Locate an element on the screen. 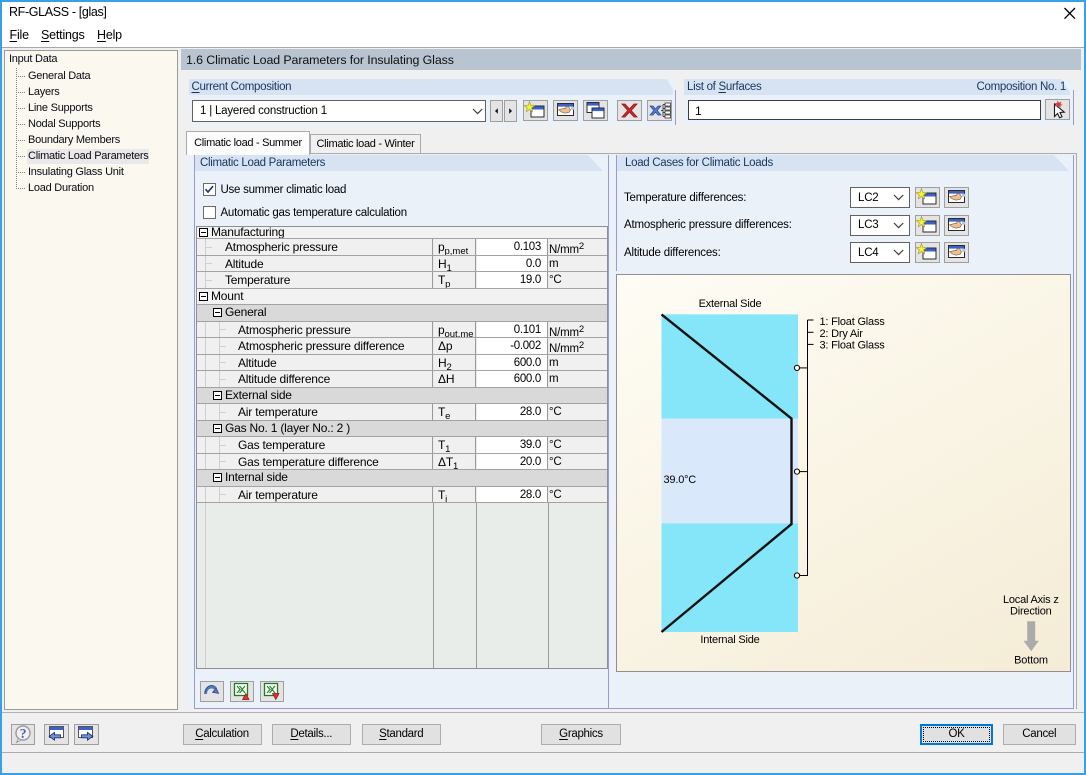 The height and width of the screenshot is (775, 1086). svg-text: Direction is located at coordinates (1031, 612).